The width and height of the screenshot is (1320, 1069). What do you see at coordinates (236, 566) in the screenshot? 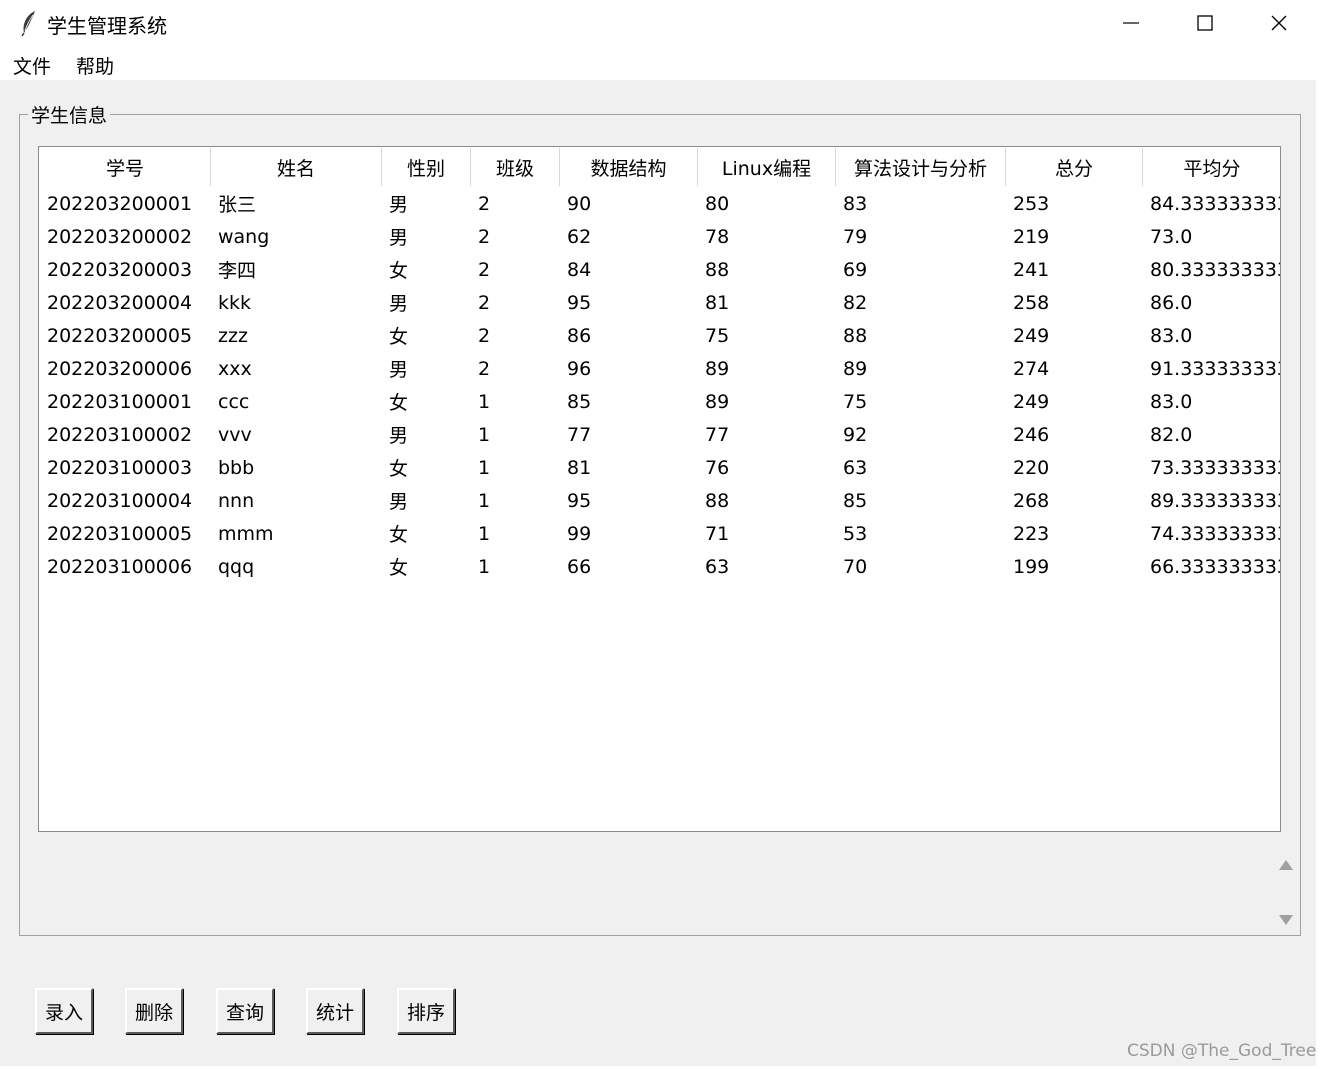
I see `cell-name: qqq` at bounding box center [236, 566].